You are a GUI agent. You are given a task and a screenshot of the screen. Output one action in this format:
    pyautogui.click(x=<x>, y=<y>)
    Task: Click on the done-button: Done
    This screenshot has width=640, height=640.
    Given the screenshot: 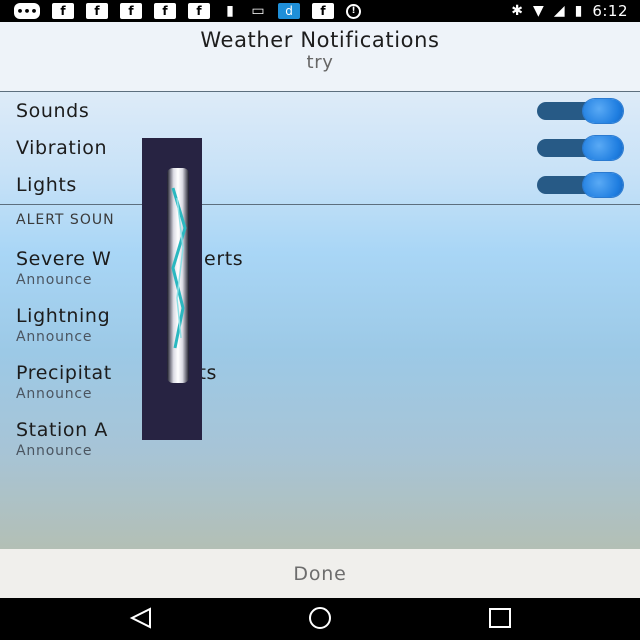 What is the action you would take?
    pyautogui.click(x=320, y=573)
    